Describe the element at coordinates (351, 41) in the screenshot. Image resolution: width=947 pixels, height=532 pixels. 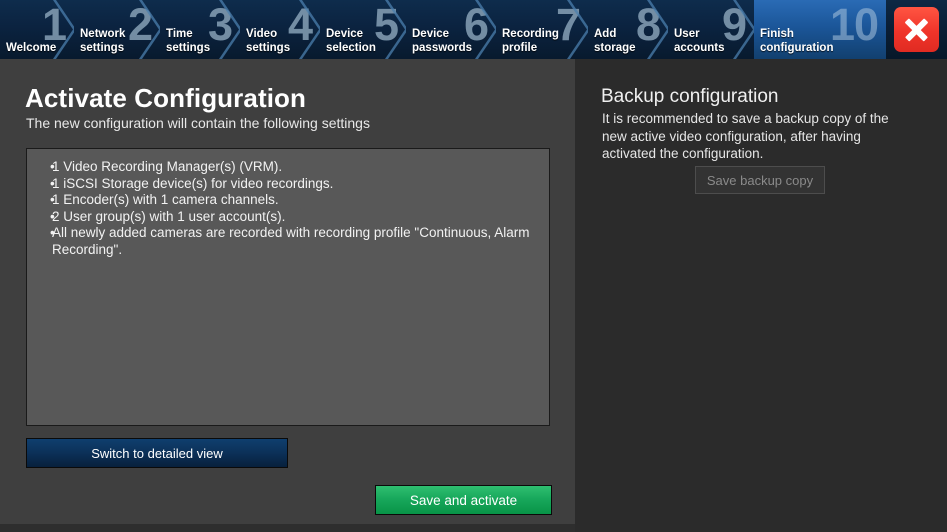
I see `wizard-step-label: Device selection` at that location.